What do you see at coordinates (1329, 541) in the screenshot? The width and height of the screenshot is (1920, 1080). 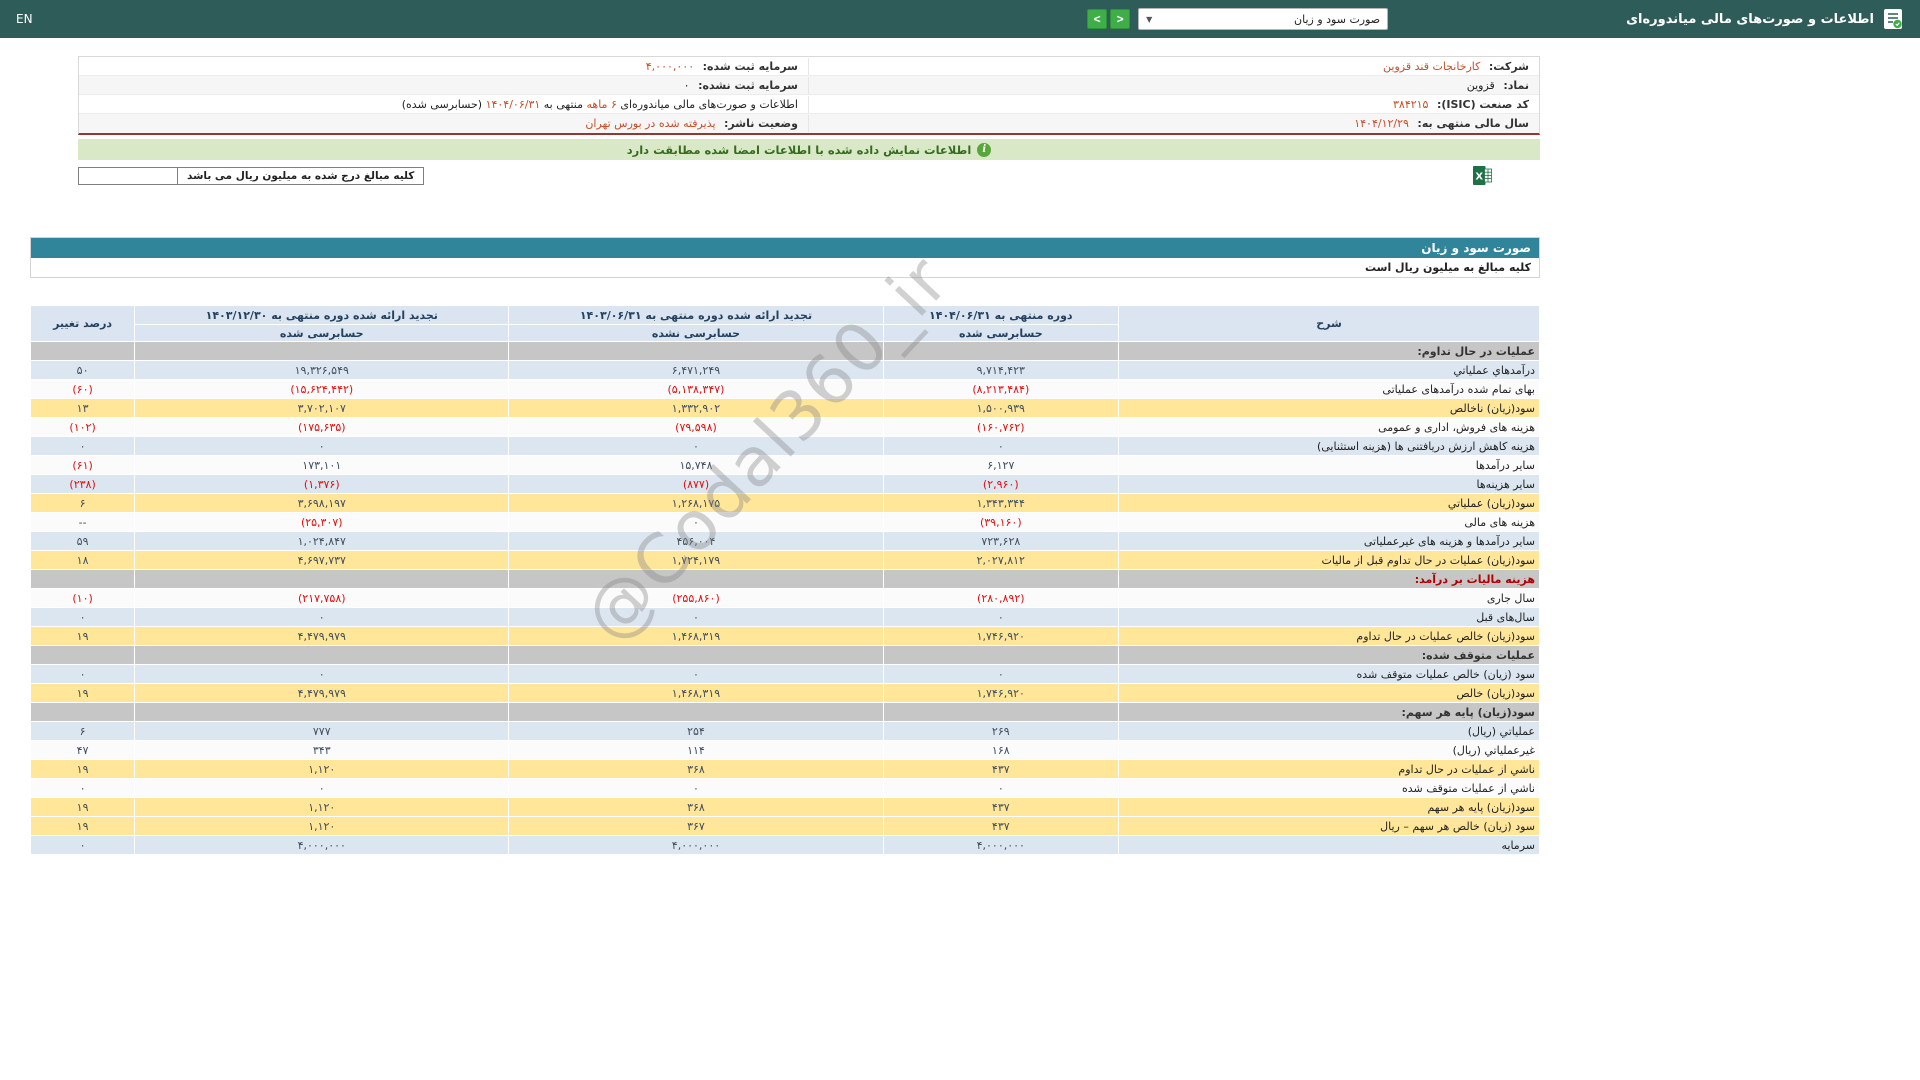 I see `row-label: سایر درآمدها و هزینه های غیرعملیاتی` at bounding box center [1329, 541].